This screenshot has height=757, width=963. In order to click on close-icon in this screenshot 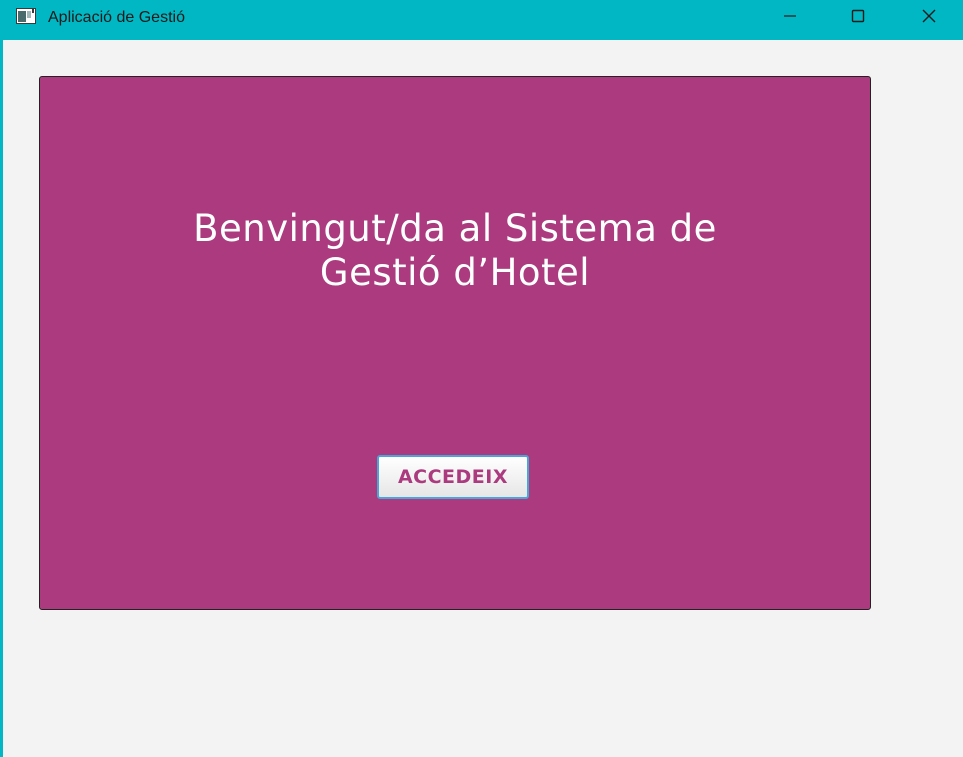, I will do `click(929, 18)`.